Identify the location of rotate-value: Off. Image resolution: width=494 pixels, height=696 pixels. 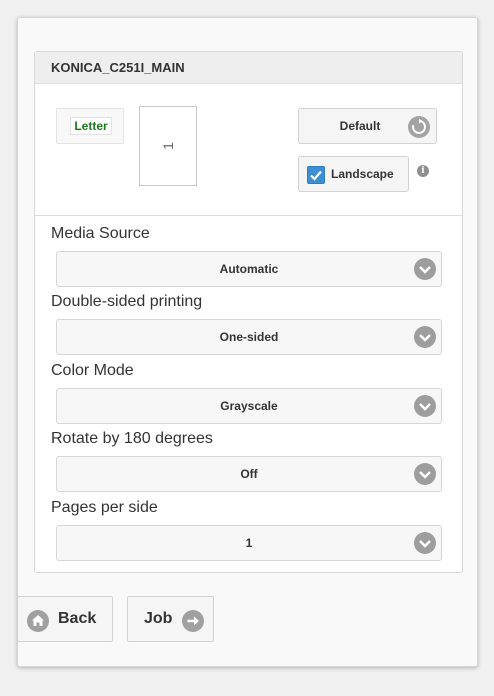
(249, 474).